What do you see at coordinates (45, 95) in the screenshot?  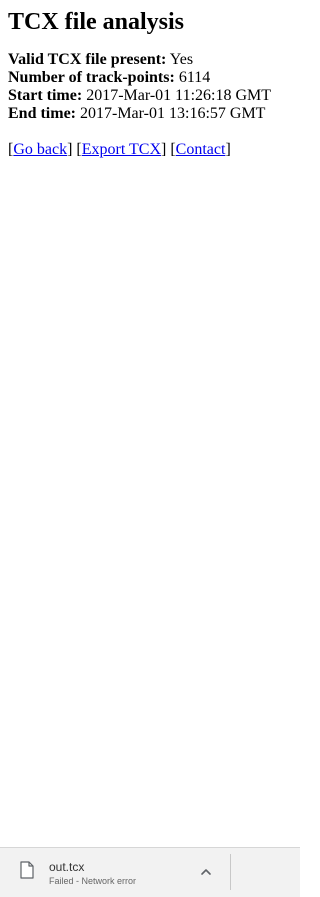 I see `info-label: Start time:` at bounding box center [45, 95].